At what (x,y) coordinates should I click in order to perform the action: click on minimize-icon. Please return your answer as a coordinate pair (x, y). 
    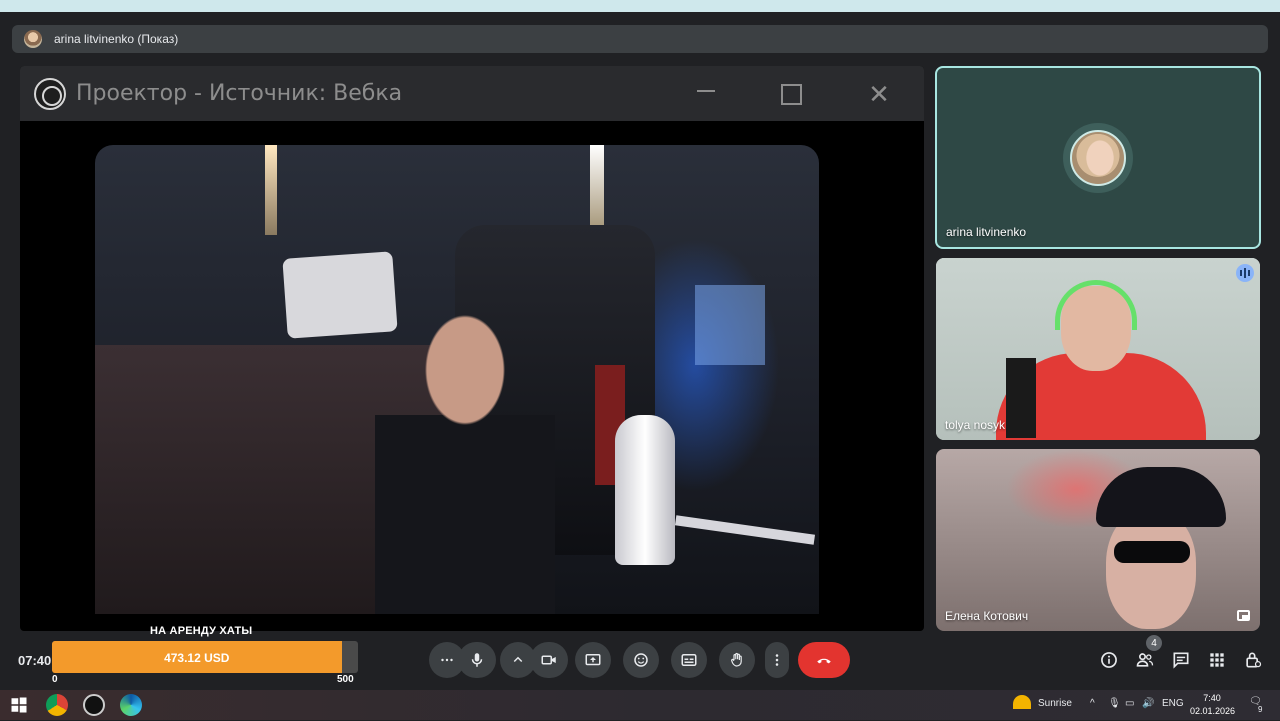
    Looking at the image, I should click on (706, 94).